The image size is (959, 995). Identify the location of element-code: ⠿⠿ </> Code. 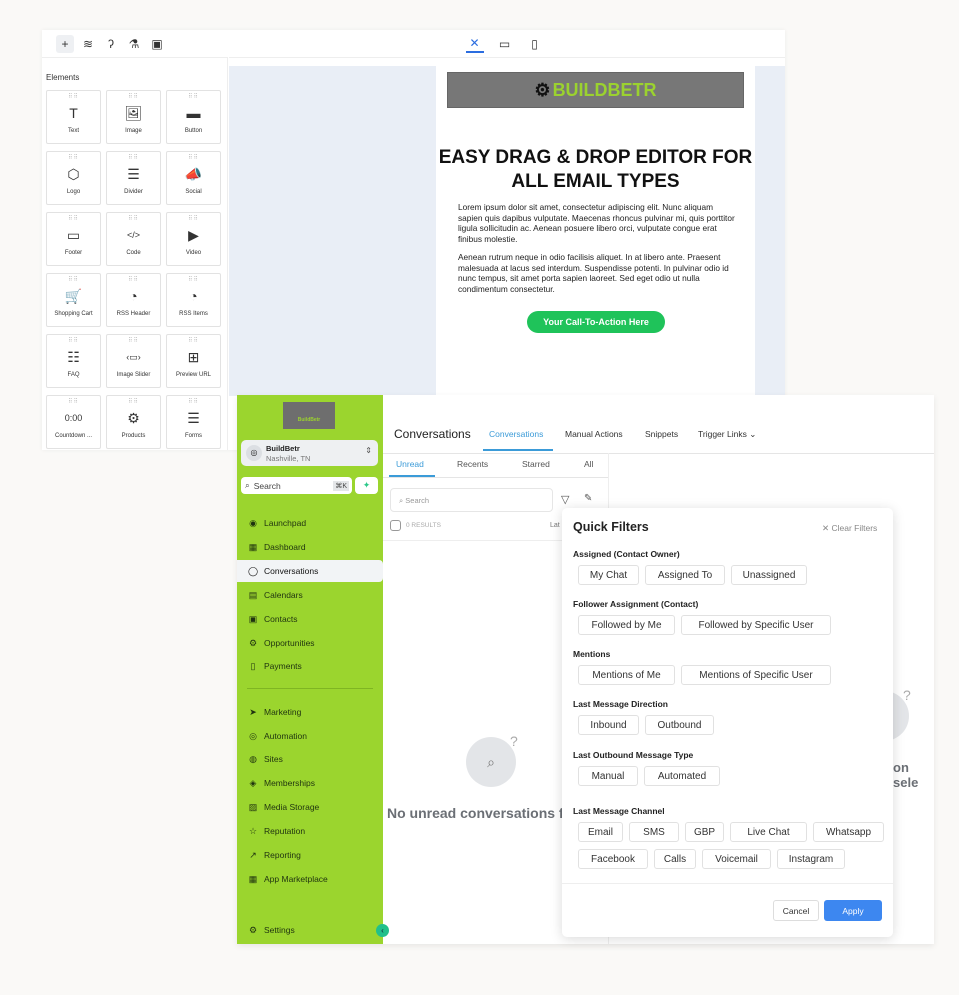
(133, 239).